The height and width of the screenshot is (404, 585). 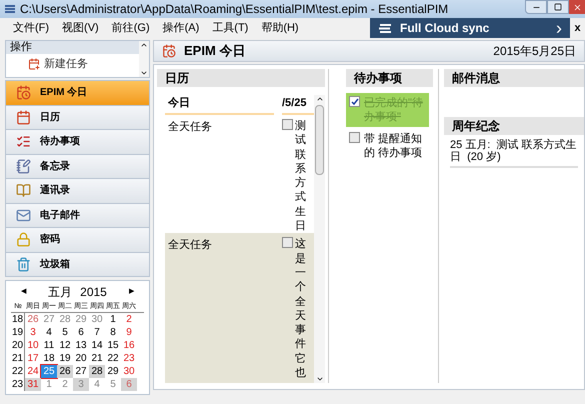 What do you see at coordinates (239, 308) in the screenshot?
I see `event-row: 全天任务 这是一个全天事件它也` at bounding box center [239, 308].